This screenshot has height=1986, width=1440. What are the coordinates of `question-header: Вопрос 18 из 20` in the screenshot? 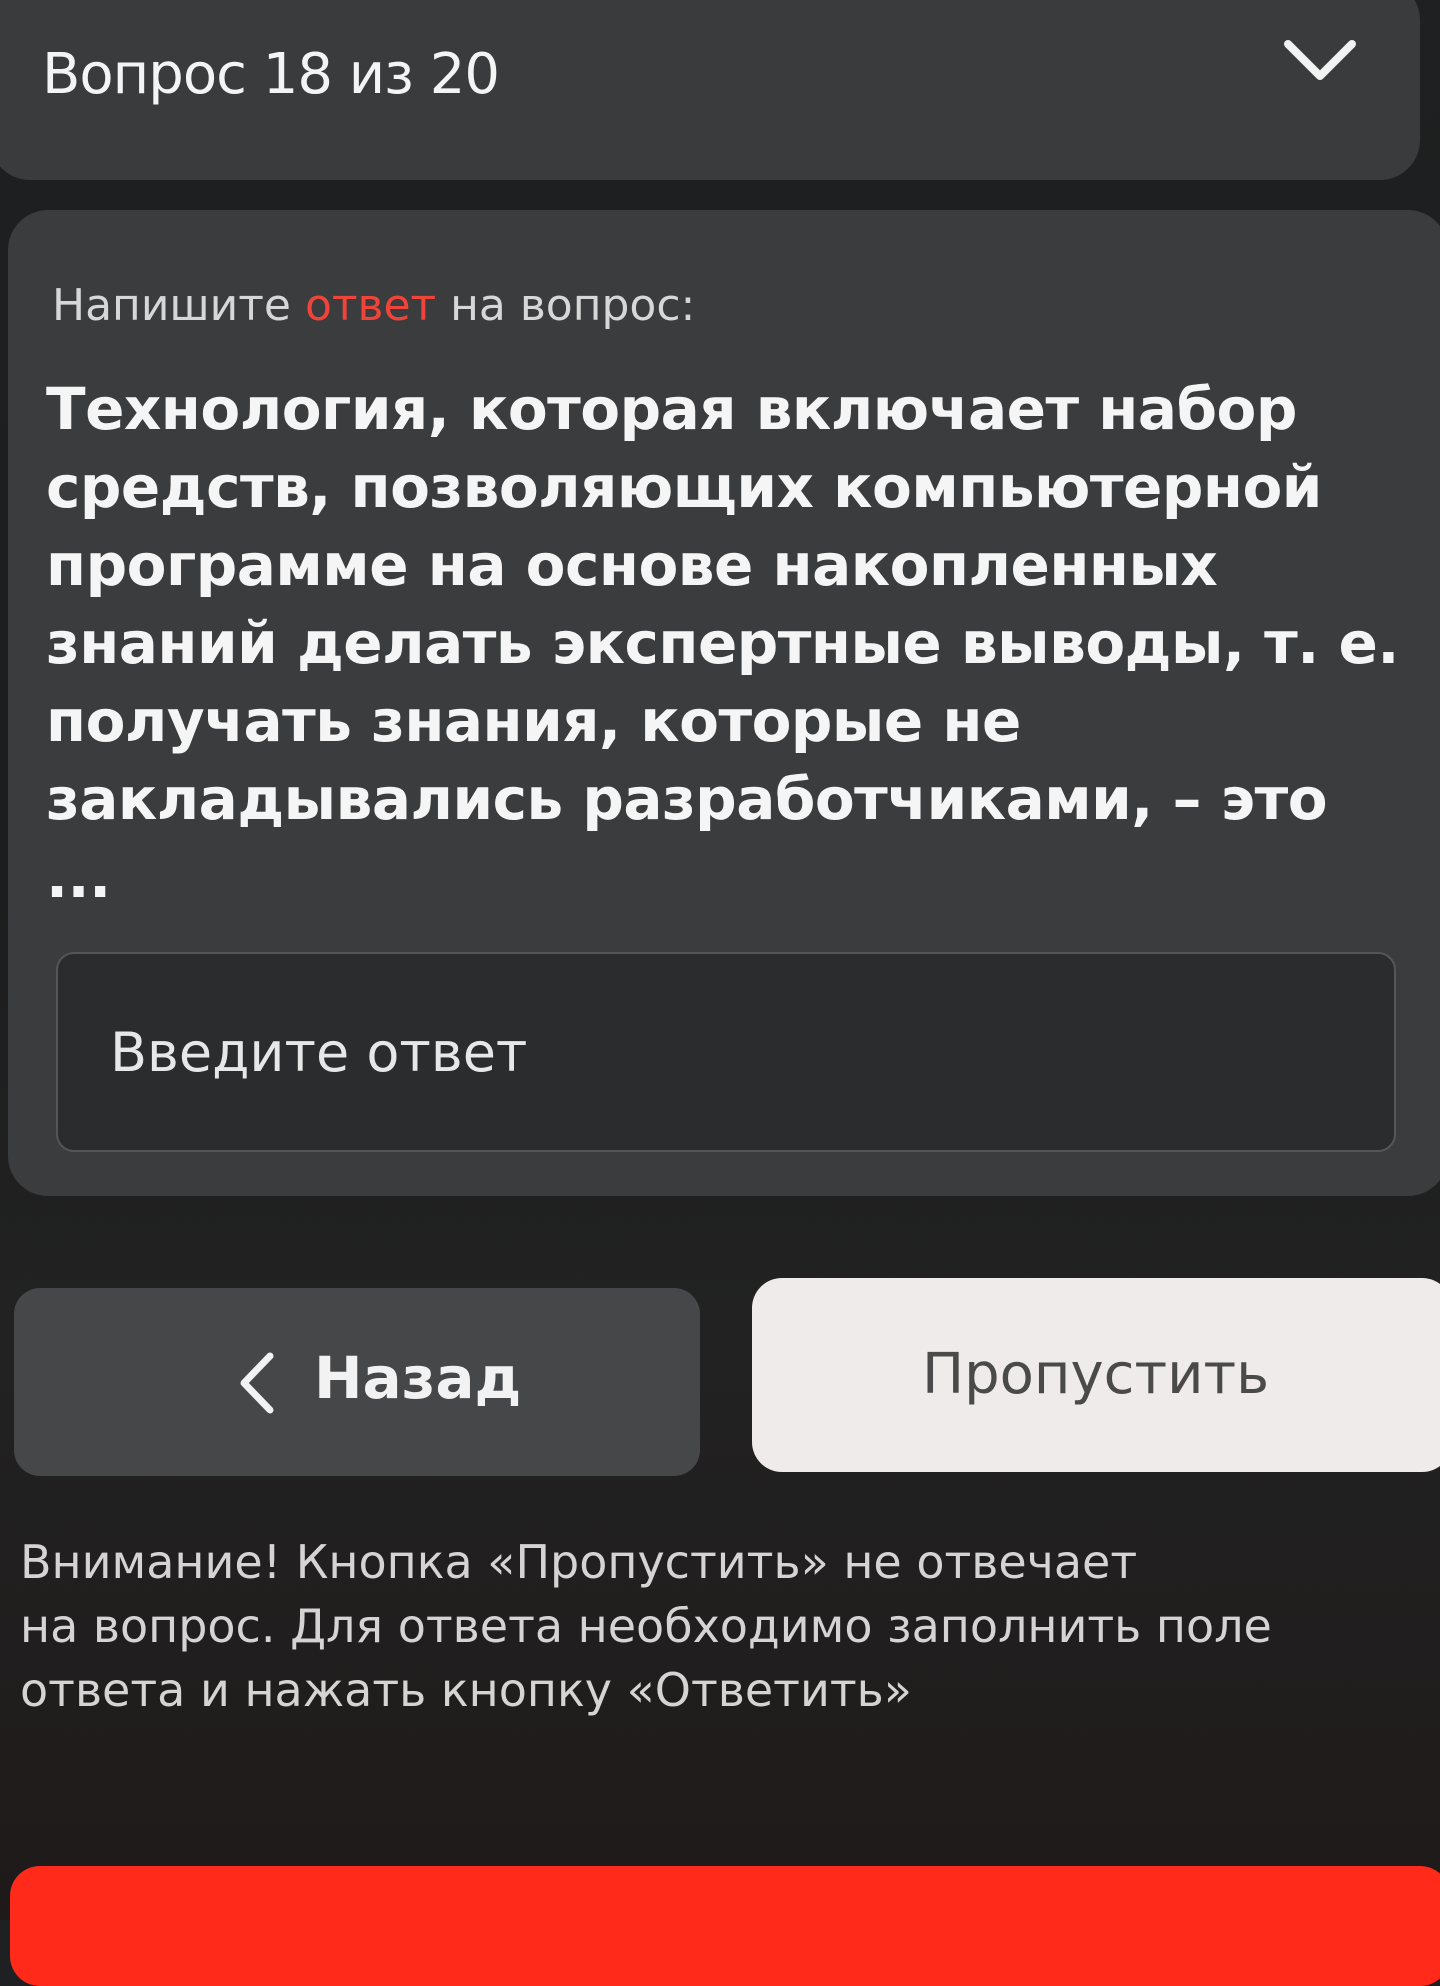 It's located at (710, 90).